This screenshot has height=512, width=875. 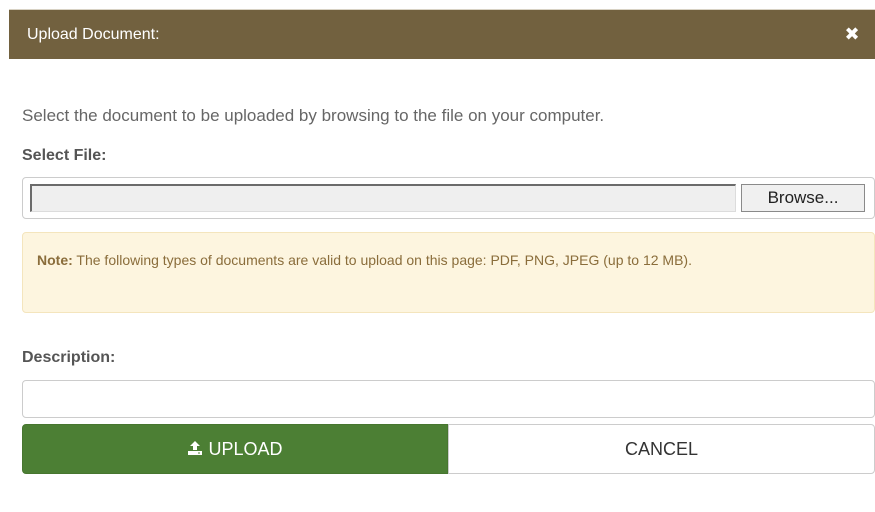 I want to click on dialog-header: Upload Document: ✖, so click(x=442, y=34).